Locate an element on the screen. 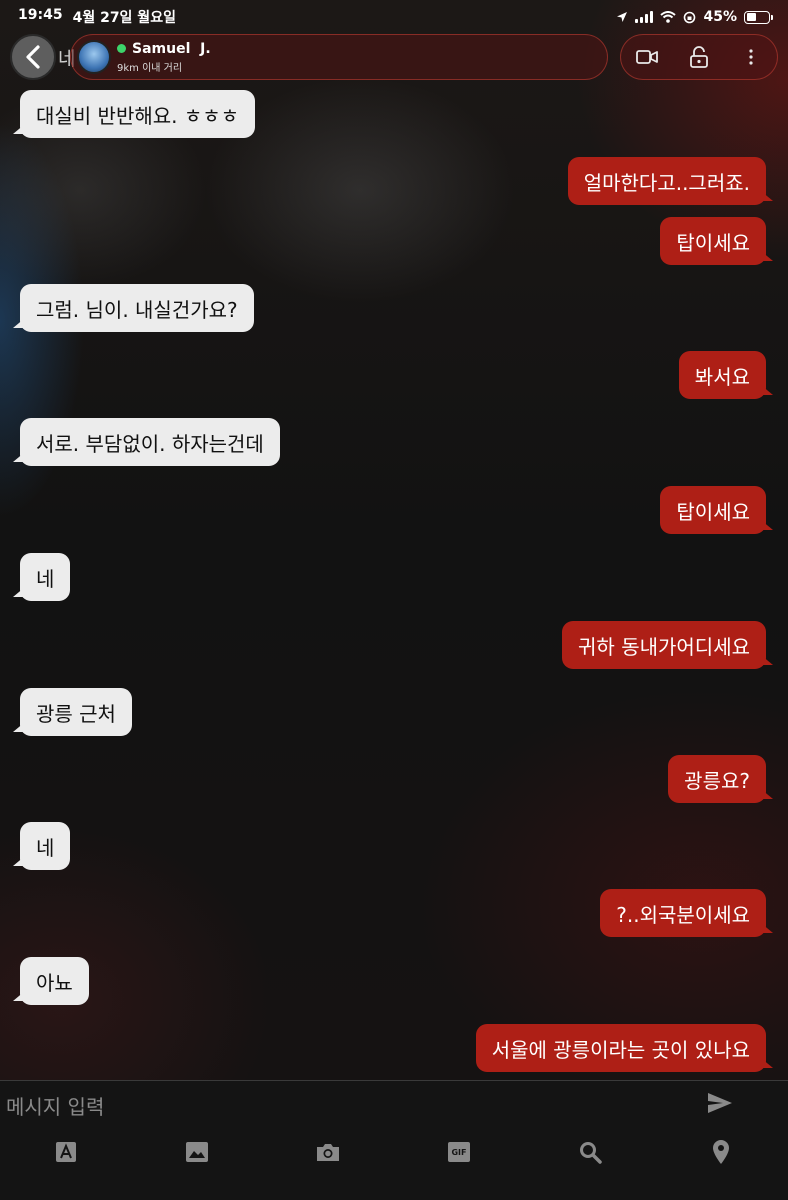  location-pin-icon is located at coordinates (721, 1152).